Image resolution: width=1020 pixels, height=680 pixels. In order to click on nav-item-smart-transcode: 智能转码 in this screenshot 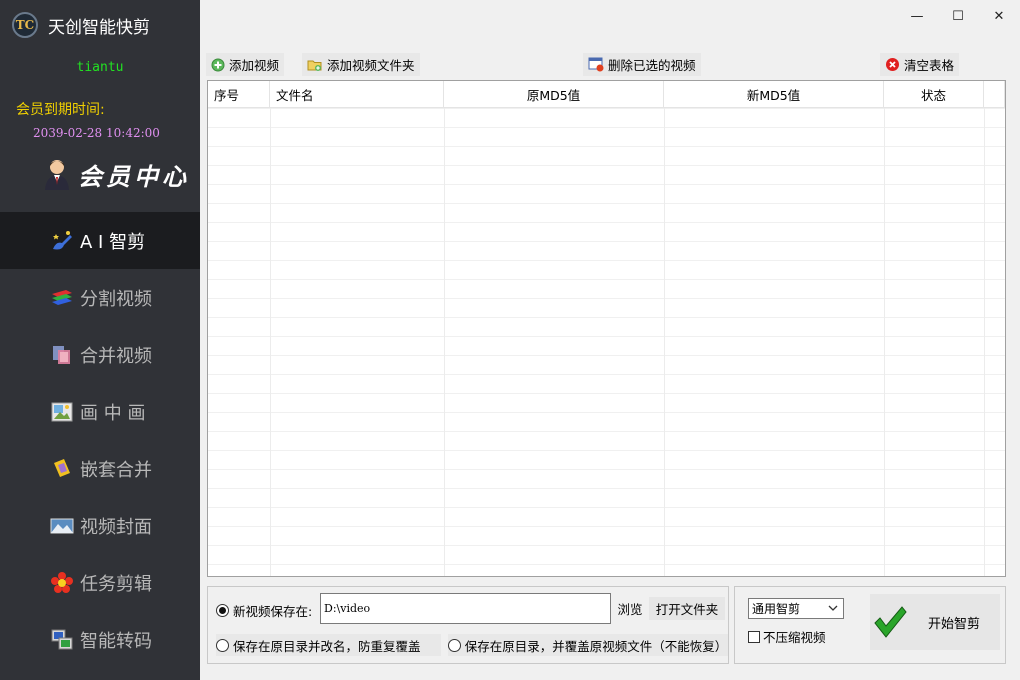, I will do `click(100, 639)`.